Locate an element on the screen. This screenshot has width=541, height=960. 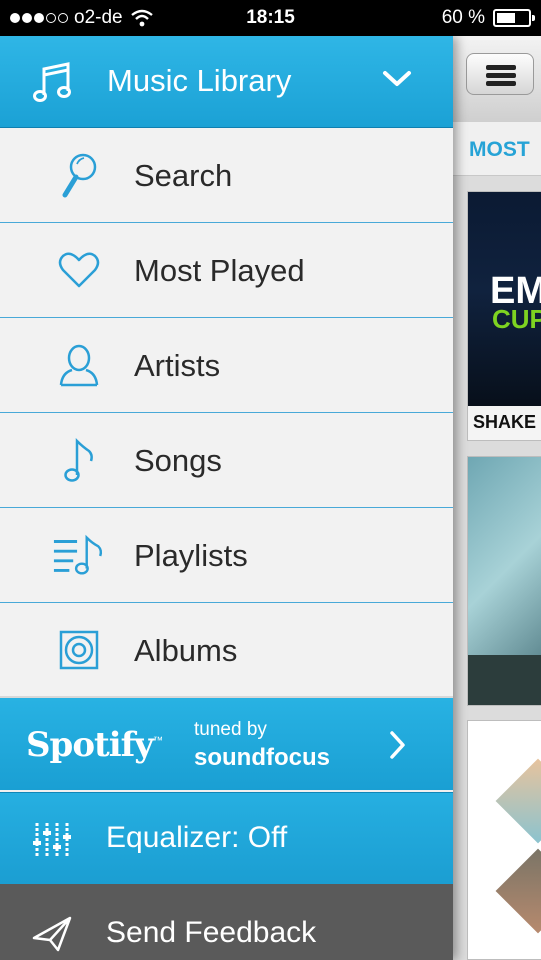
menu-item-playlists: Playlists is located at coordinates (226, 555).